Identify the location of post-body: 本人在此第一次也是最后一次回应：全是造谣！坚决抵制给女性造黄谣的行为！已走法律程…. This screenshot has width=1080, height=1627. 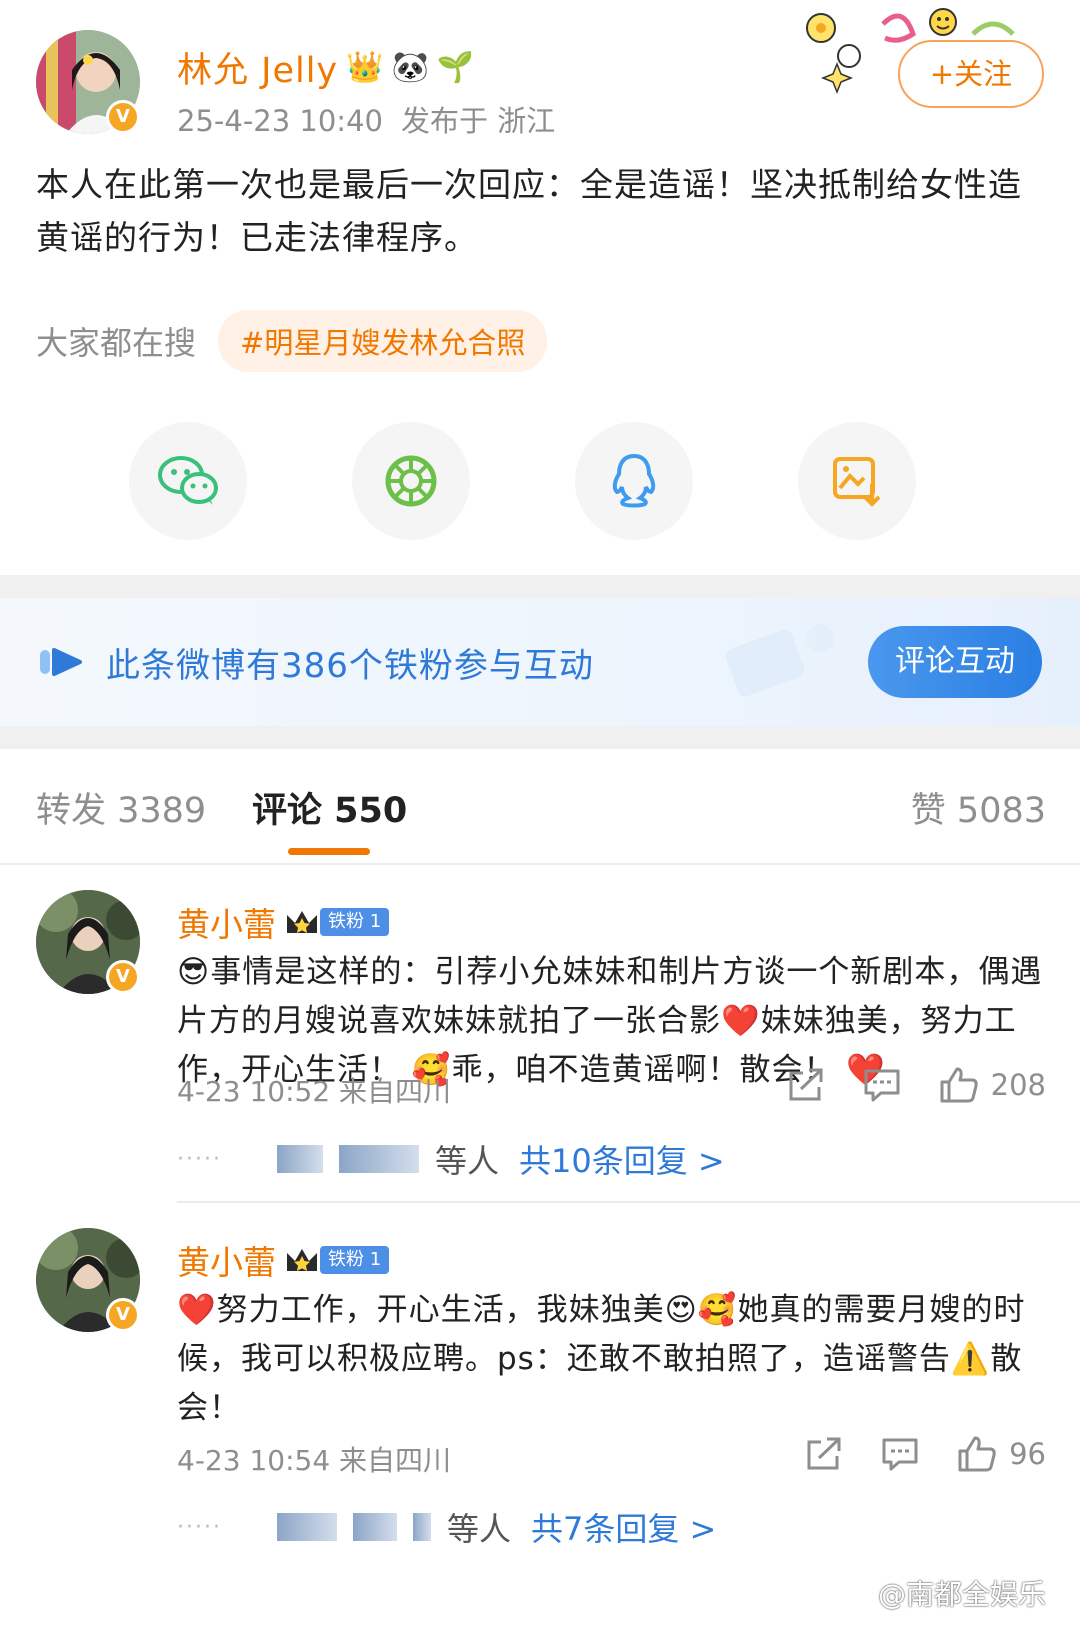
(529, 211).